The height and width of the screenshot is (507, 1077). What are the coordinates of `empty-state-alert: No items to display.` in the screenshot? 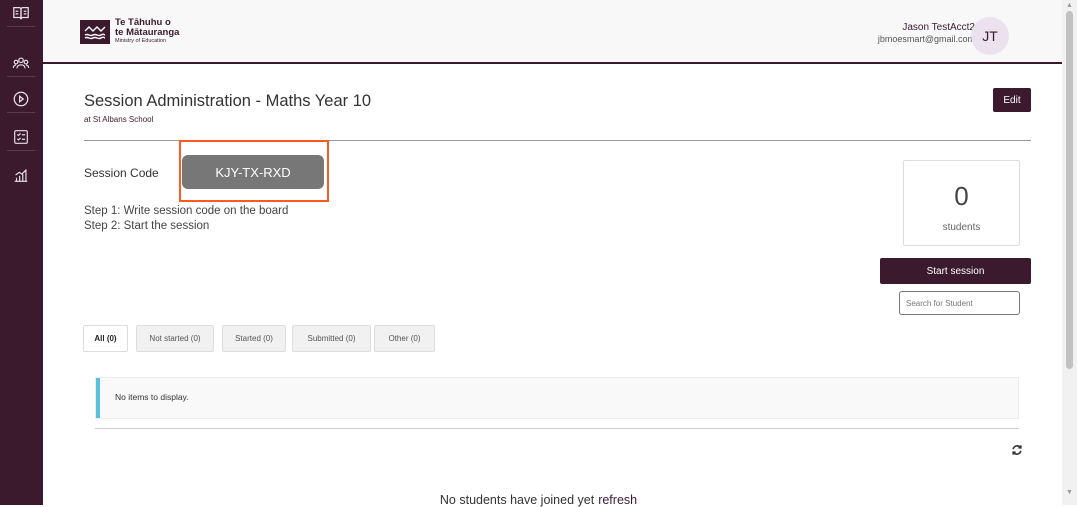 It's located at (557, 398).